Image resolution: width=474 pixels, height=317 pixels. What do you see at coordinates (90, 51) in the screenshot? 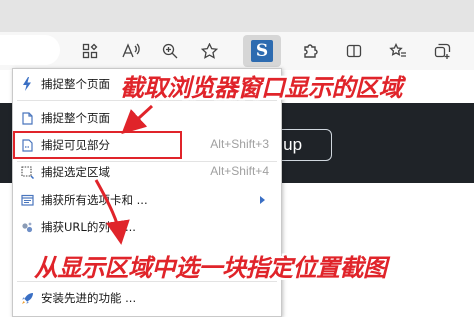
I see `apps-icon` at bounding box center [90, 51].